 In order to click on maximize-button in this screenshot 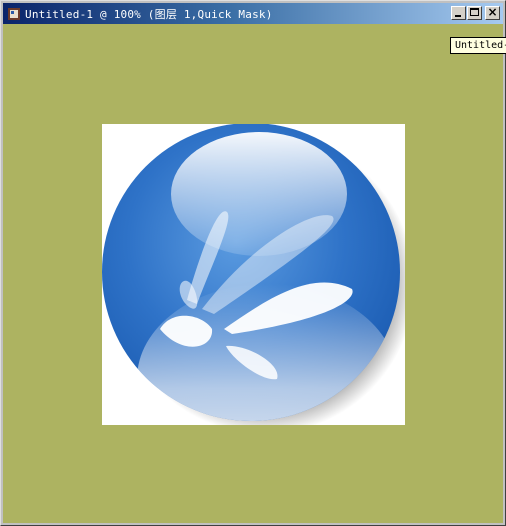, I will do `click(474, 13)`.